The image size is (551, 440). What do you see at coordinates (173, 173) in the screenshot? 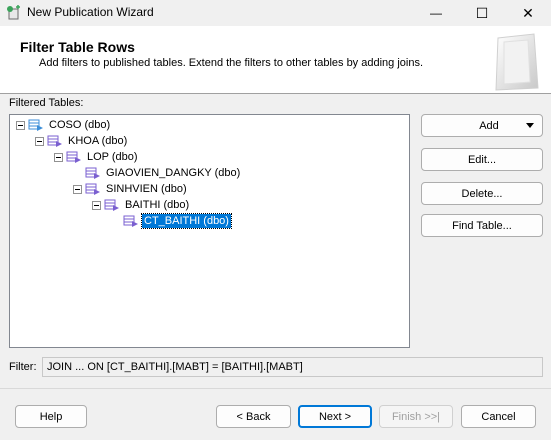
I see `tree-node-label: GIAOVIEN_DANGKY (dbo)` at bounding box center [173, 173].